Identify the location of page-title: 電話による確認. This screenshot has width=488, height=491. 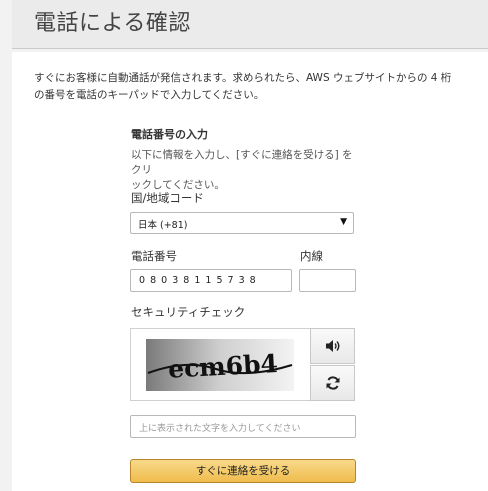
(112, 23).